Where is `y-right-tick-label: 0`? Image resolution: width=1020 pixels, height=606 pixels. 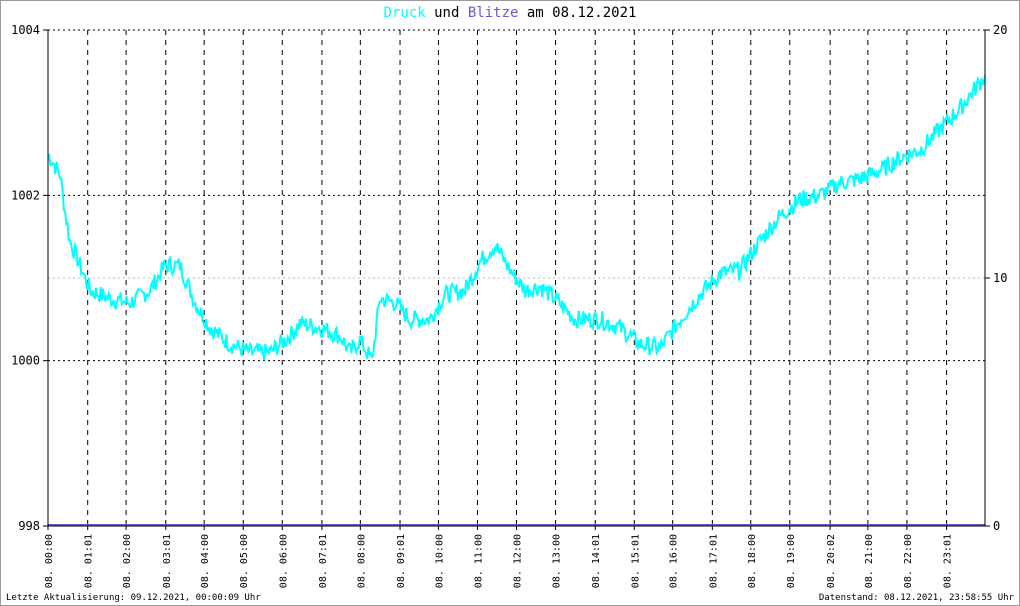
y-right-tick-label: 0 is located at coordinates (996, 526).